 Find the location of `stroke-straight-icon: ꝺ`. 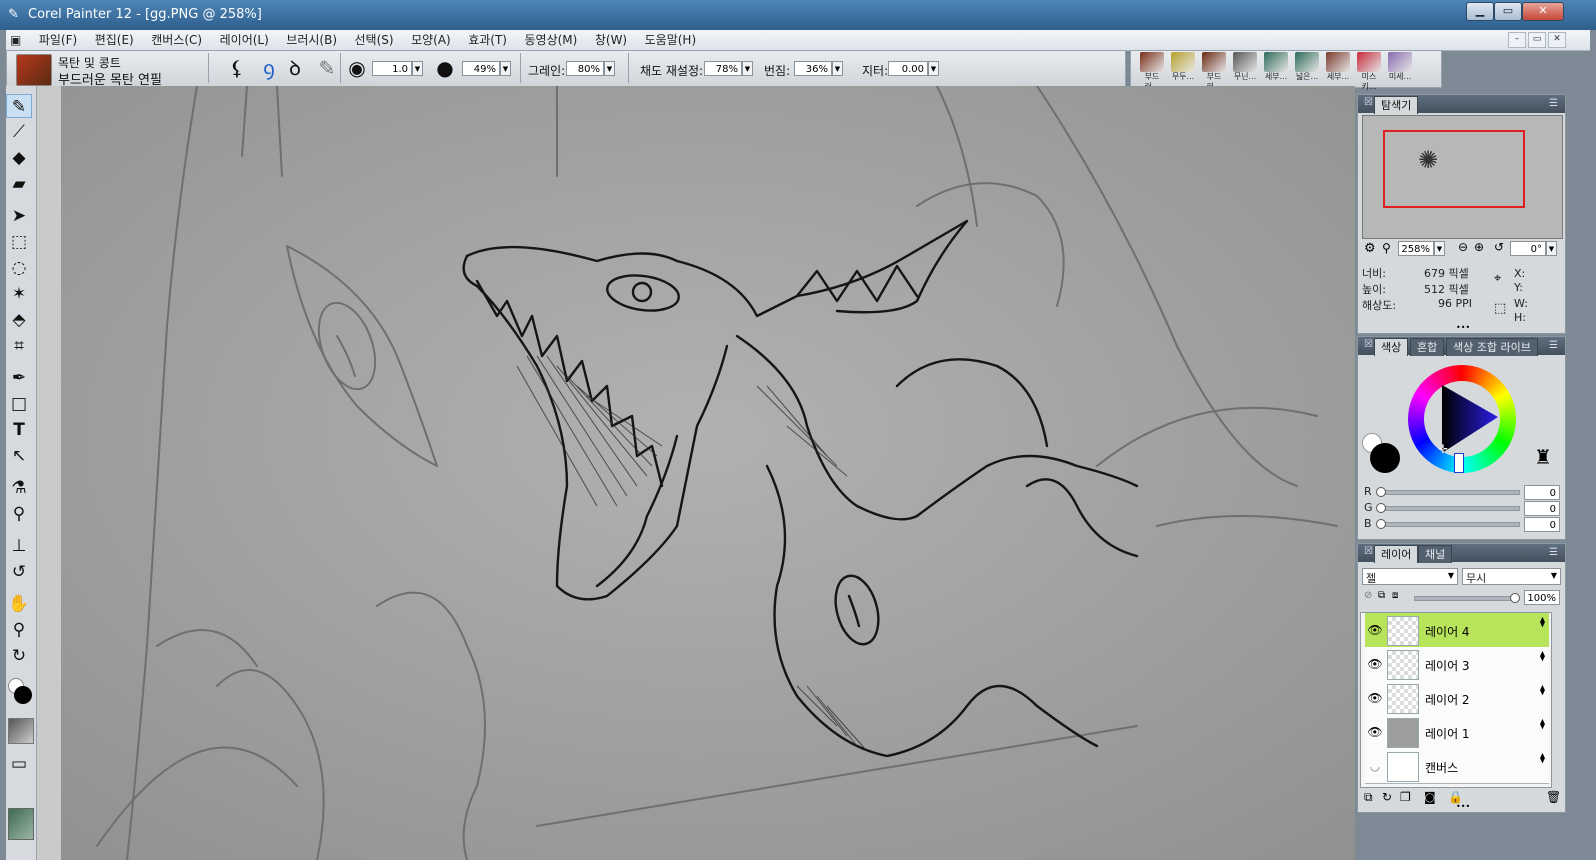

stroke-straight-icon: ꝺ is located at coordinates (295, 68).